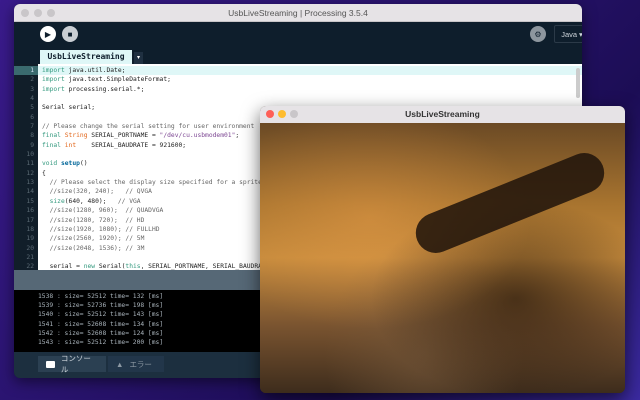 The height and width of the screenshot is (400, 640). Describe the element at coordinates (294, 114) in the screenshot. I see `preview-zoom-button` at that location.